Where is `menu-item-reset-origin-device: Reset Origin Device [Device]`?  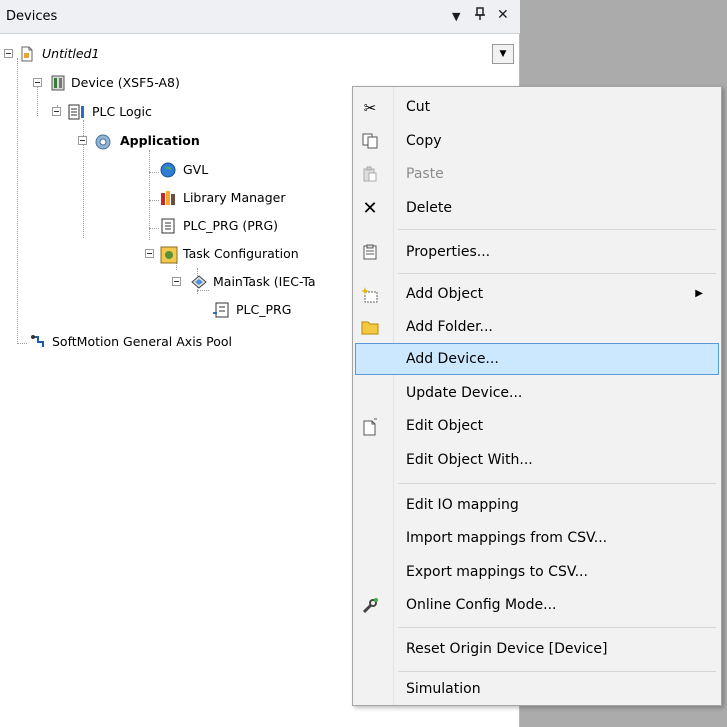
menu-item-reset-origin-device: Reset Origin Device [Device] is located at coordinates (537, 649).